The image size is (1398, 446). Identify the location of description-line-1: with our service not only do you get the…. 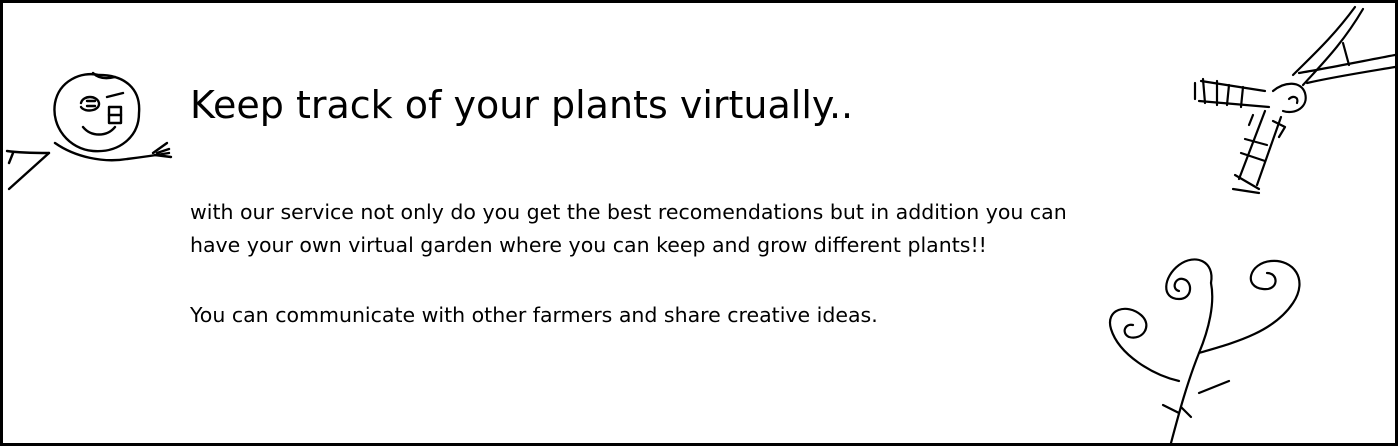
(628, 212).